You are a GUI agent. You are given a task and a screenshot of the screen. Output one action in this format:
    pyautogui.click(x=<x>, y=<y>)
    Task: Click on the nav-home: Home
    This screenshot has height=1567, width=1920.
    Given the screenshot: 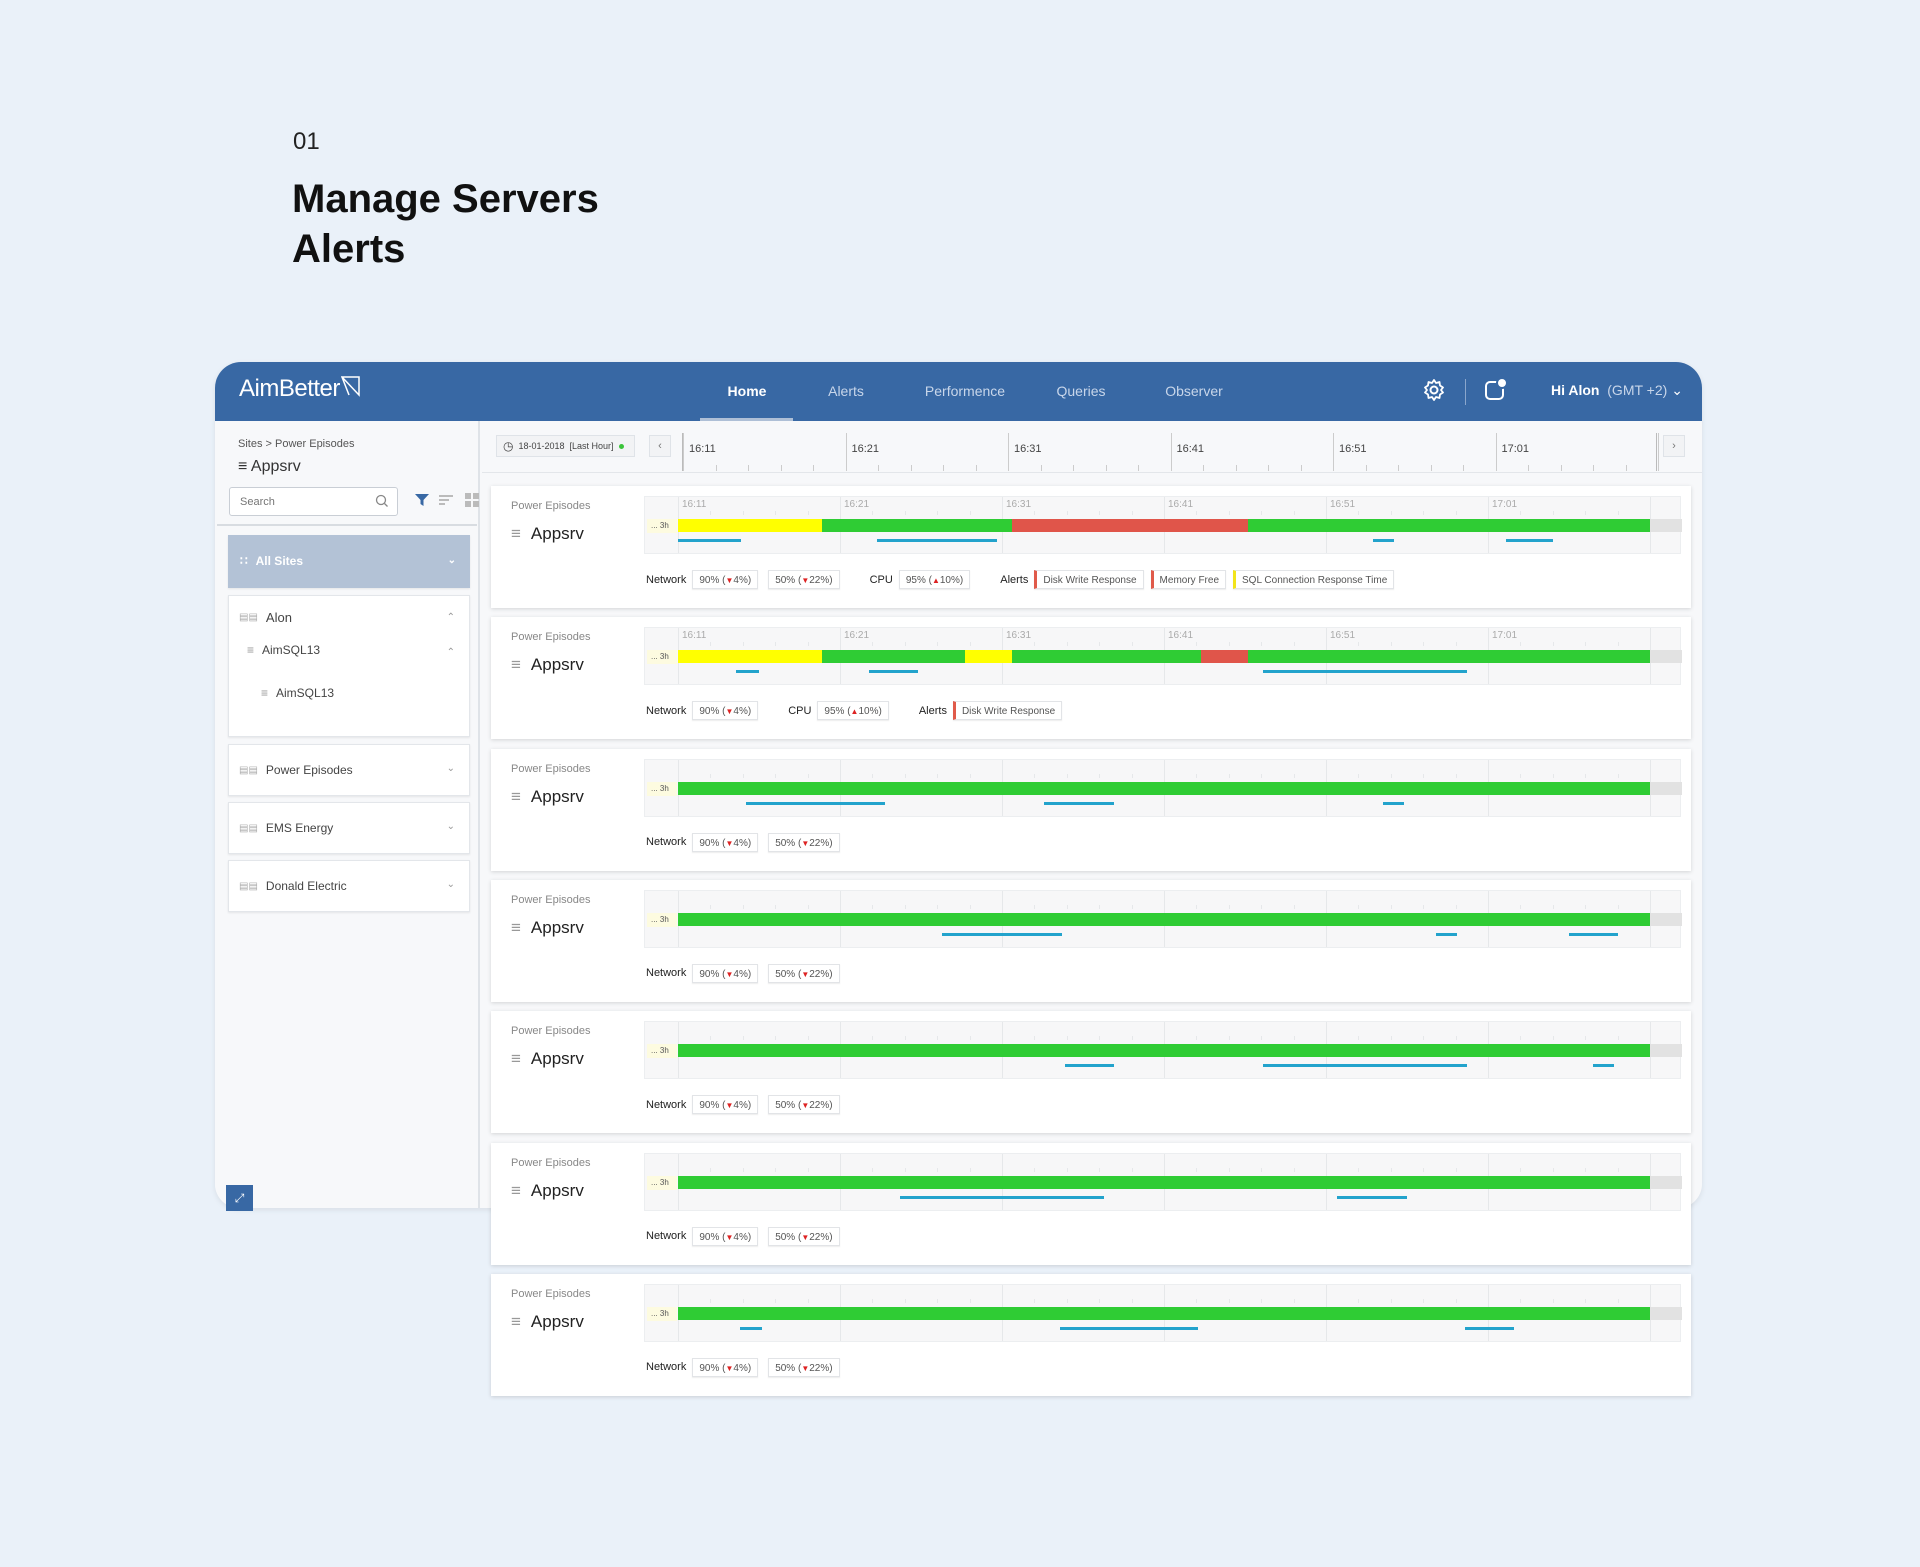 What is the action you would take?
    pyautogui.click(x=747, y=391)
    